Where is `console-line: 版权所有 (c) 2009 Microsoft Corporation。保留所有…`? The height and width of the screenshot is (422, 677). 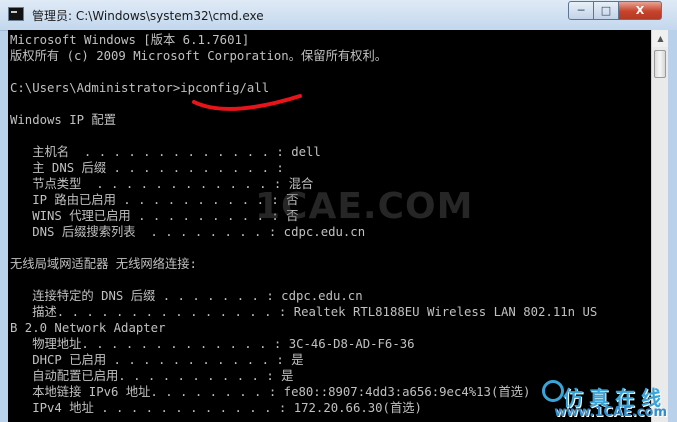
console-line: 版权所有 (c) 2009 Microsoft Corporation。保留所有… is located at coordinates (199, 56).